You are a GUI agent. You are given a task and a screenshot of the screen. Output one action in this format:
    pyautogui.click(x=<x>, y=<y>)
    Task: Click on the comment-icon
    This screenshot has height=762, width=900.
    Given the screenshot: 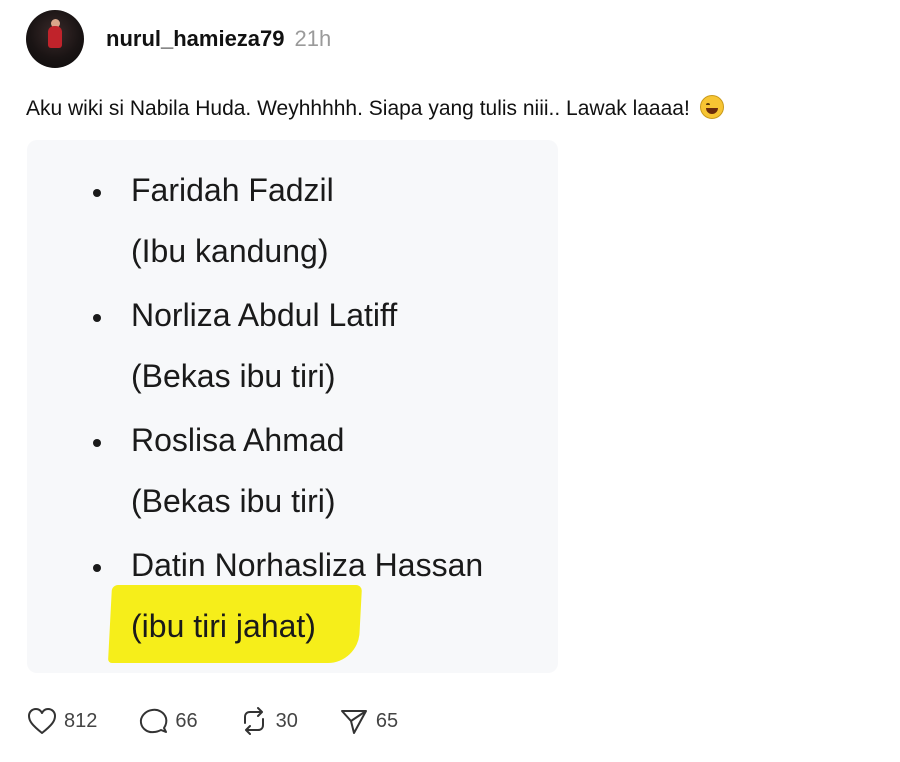 What is the action you would take?
    pyautogui.click(x=153, y=721)
    